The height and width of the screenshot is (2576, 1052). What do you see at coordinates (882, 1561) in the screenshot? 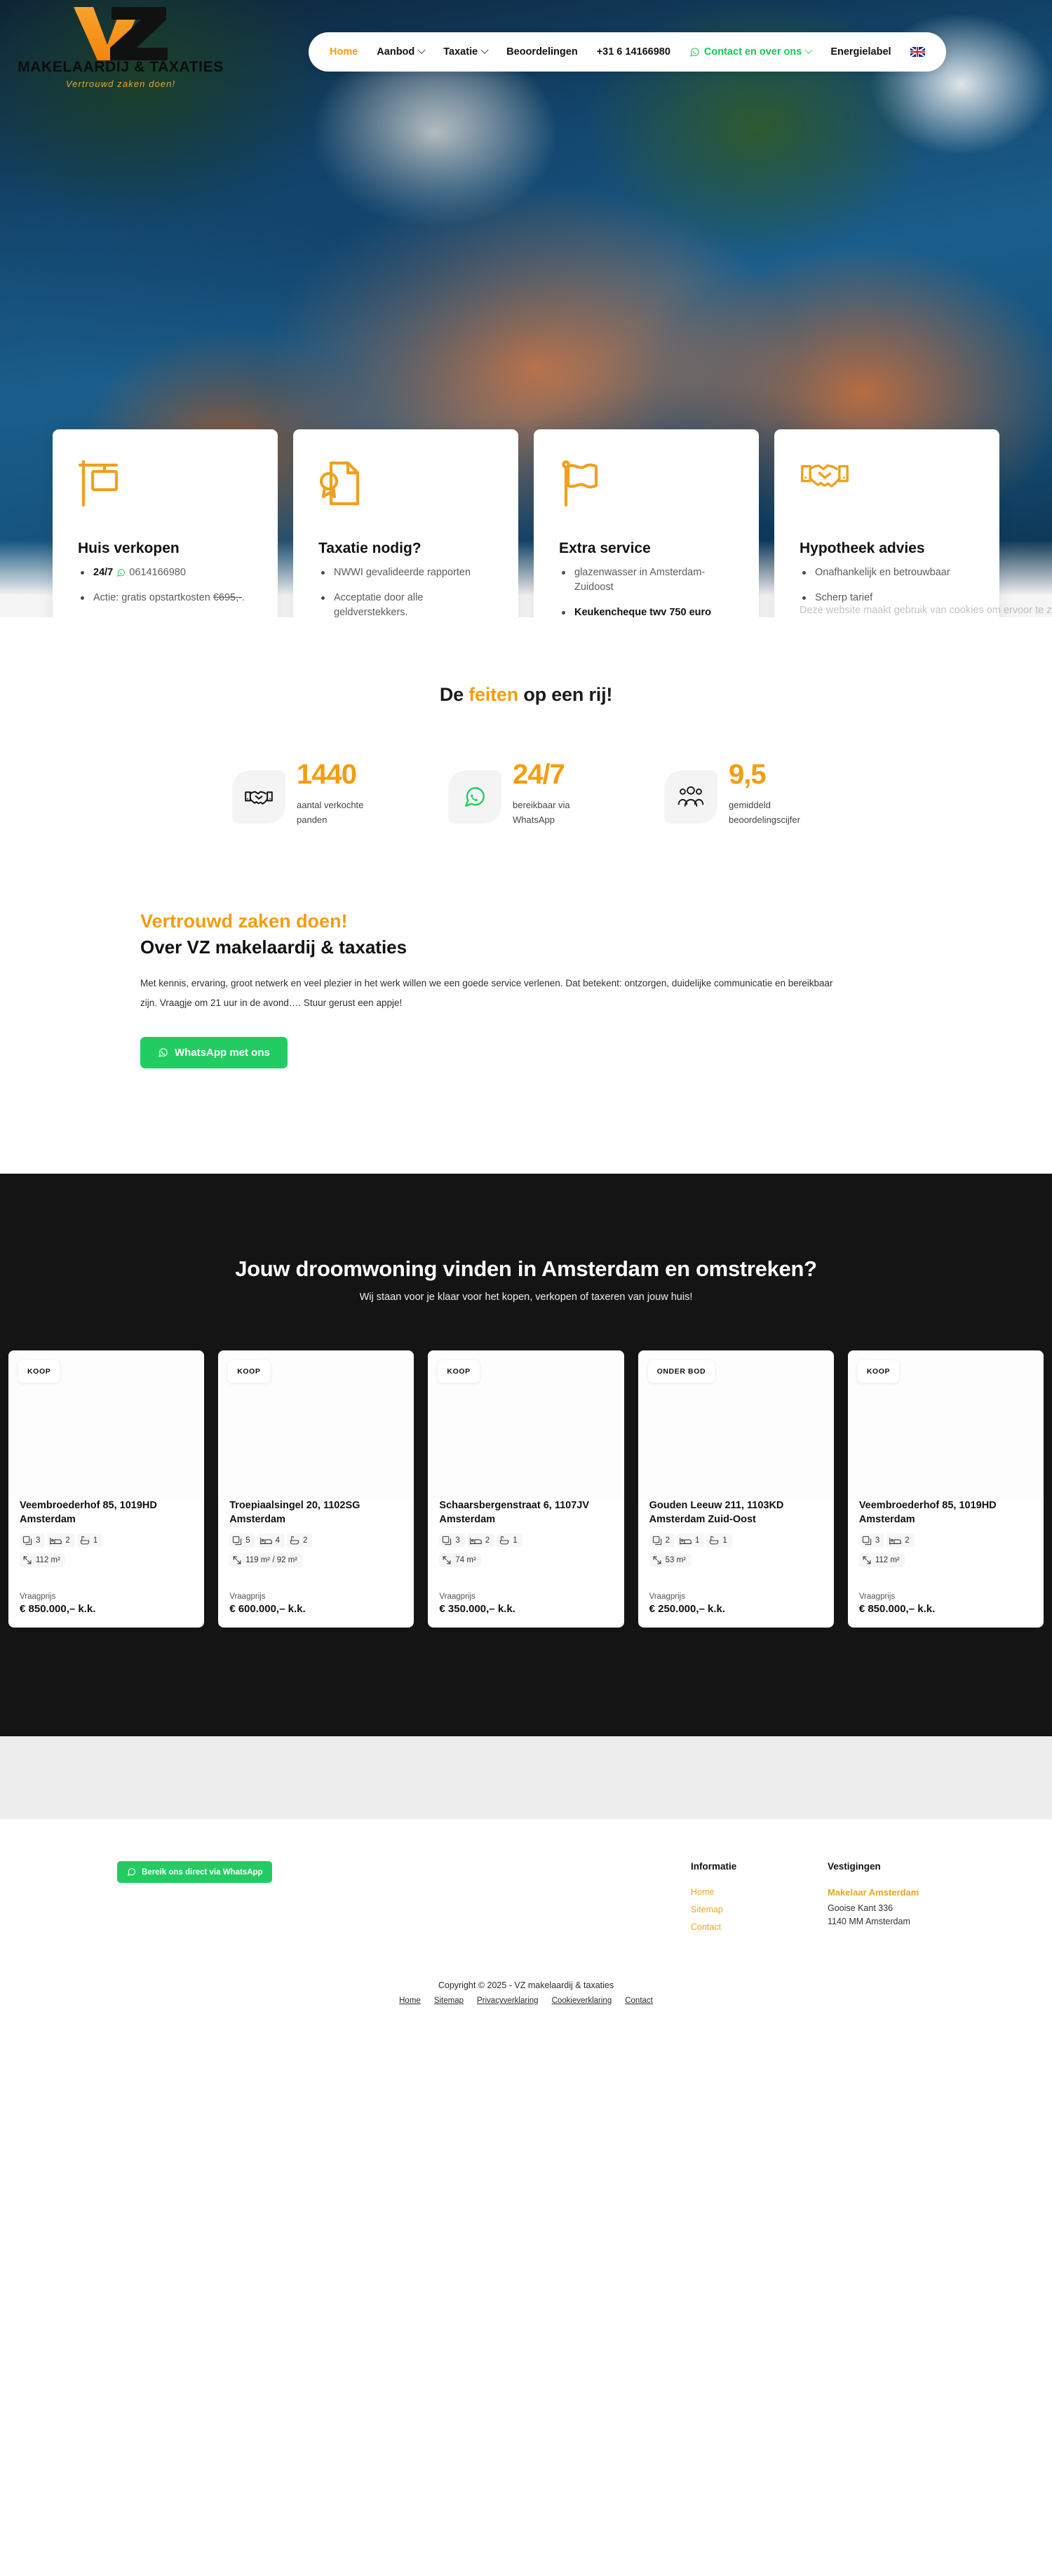
I see `spec-area: 112 m²` at bounding box center [882, 1561].